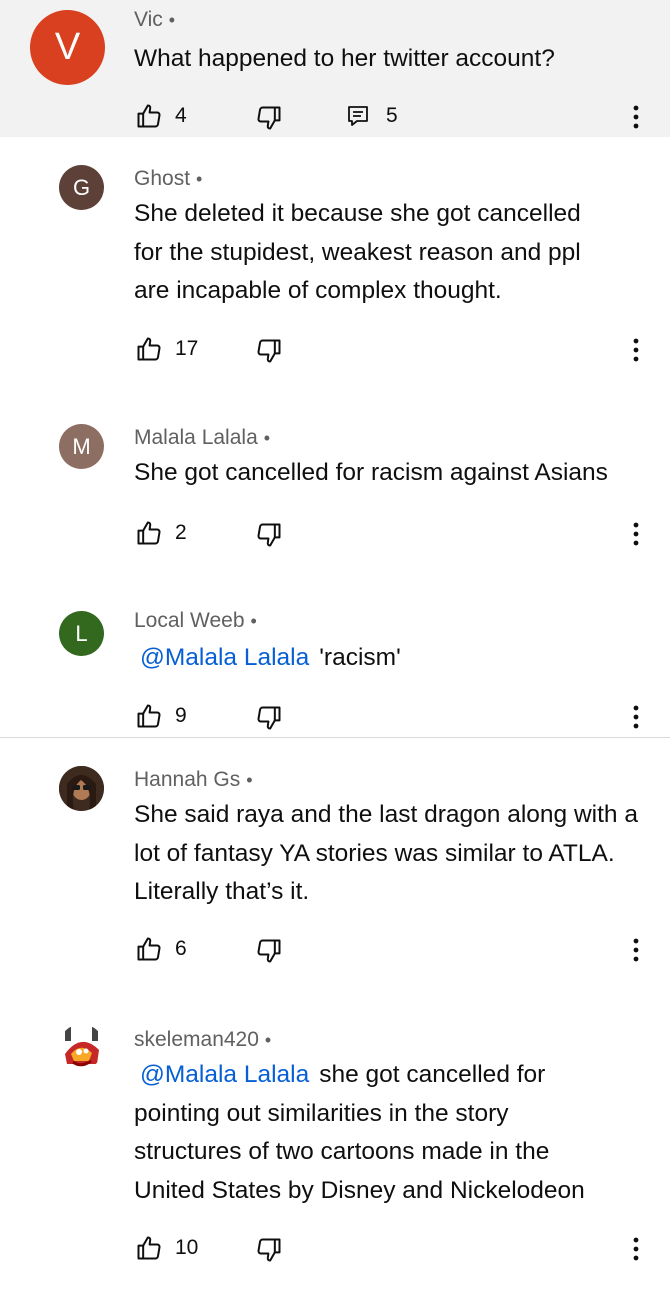 The image size is (670, 1292). Describe the element at coordinates (187, 779) in the screenshot. I see `author-name: Hannah Gs` at that location.